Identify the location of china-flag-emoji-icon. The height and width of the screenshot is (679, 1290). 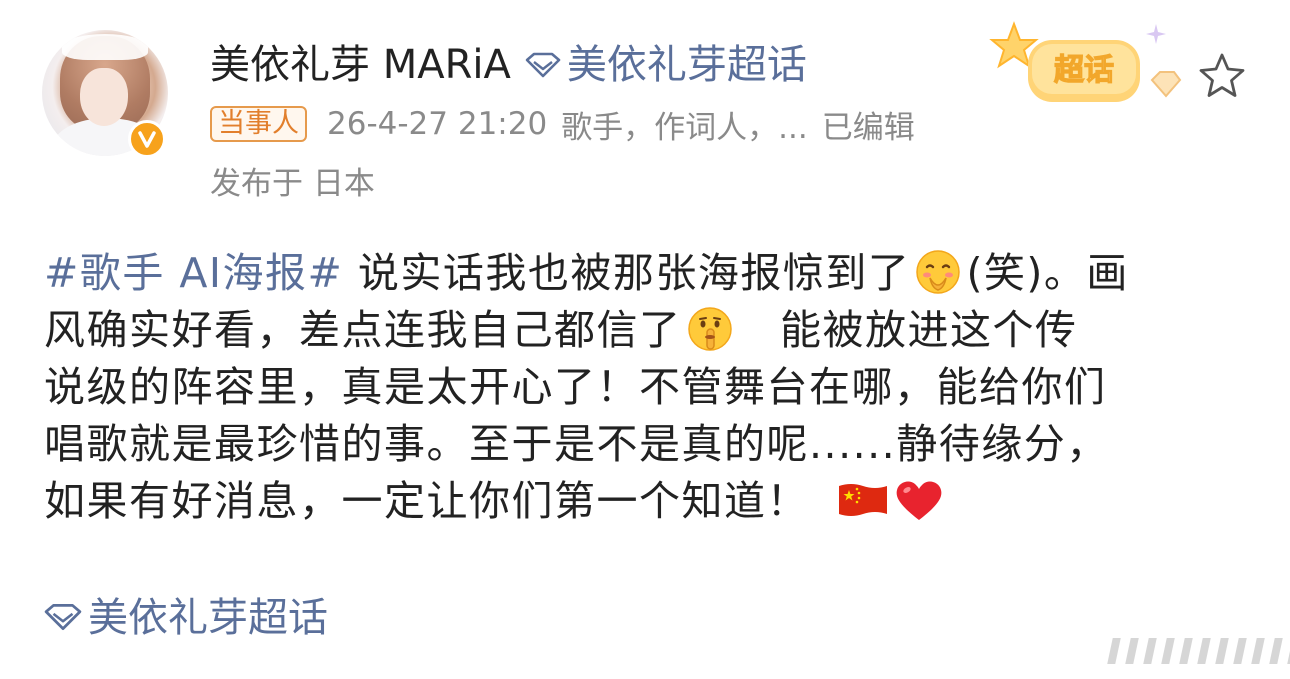
(862, 500).